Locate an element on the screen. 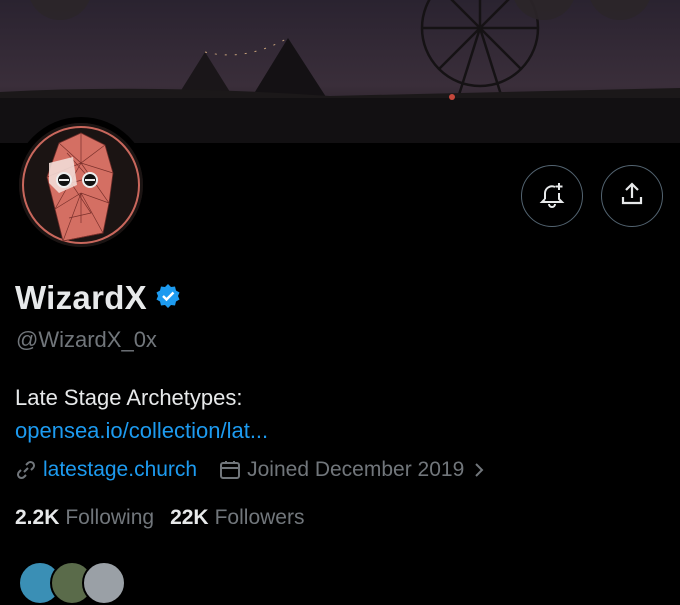 This screenshot has width=680, height=605. followers-stat: 22K Followers is located at coordinates (237, 518).